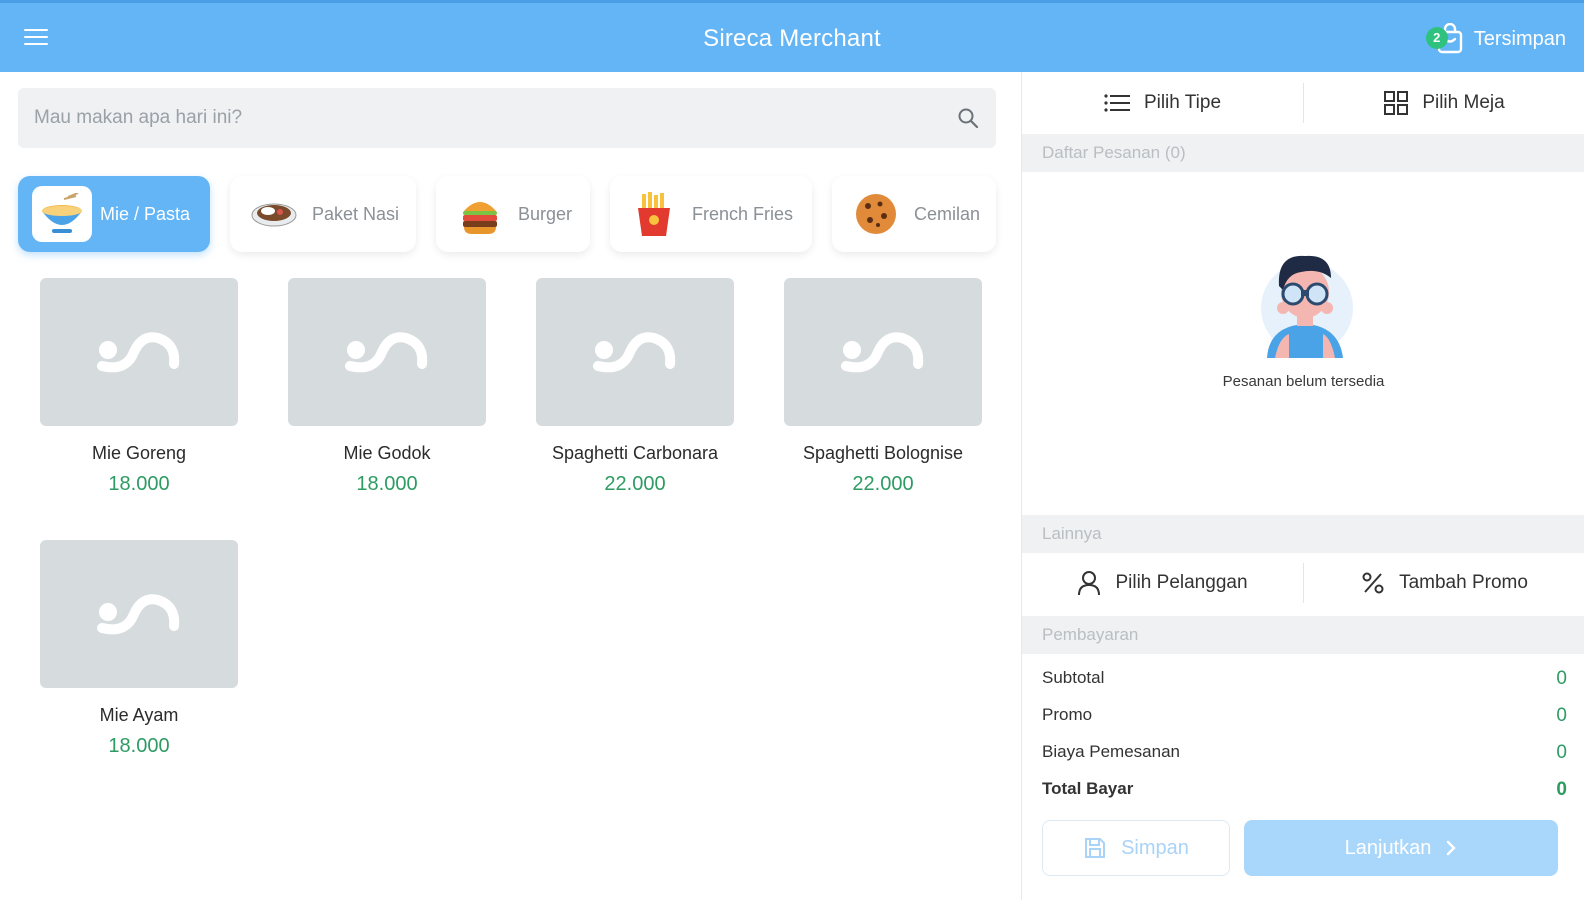 The width and height of the screenshot is (1584, 900). What do you see at coordinates (1117, 103) in the screenshot?
I see `list-icon` at bounding box center [1117, 103].